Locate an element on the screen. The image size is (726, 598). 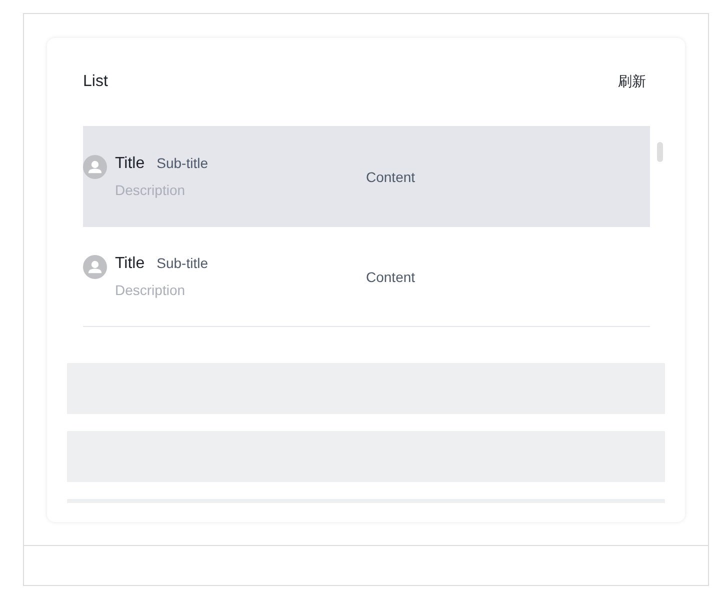
scrollbar-thumb is located at coordinates (660, 152).